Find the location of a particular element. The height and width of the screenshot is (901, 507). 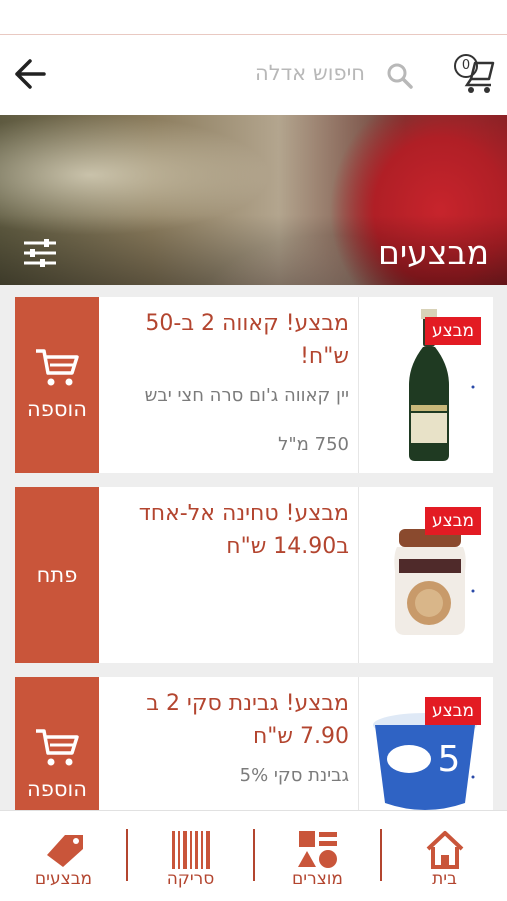

product-title: מבצע! קאווה 2 ב-50 ש"ח! is located at coordinates (247, 340).